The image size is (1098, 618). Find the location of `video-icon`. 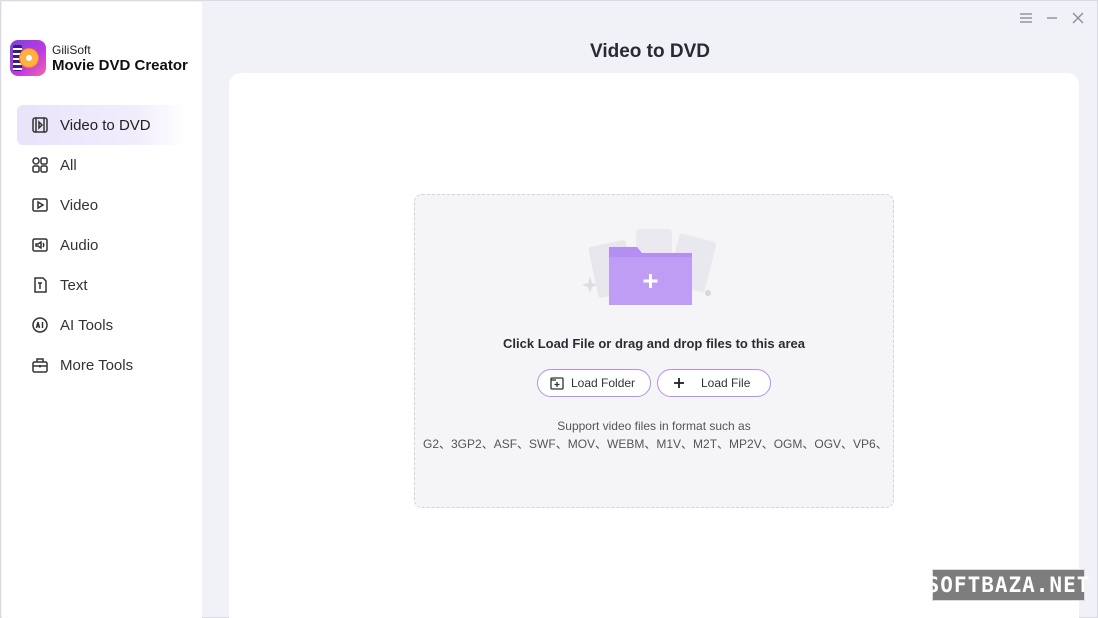

video-icon is located at coordinates (40, 205).